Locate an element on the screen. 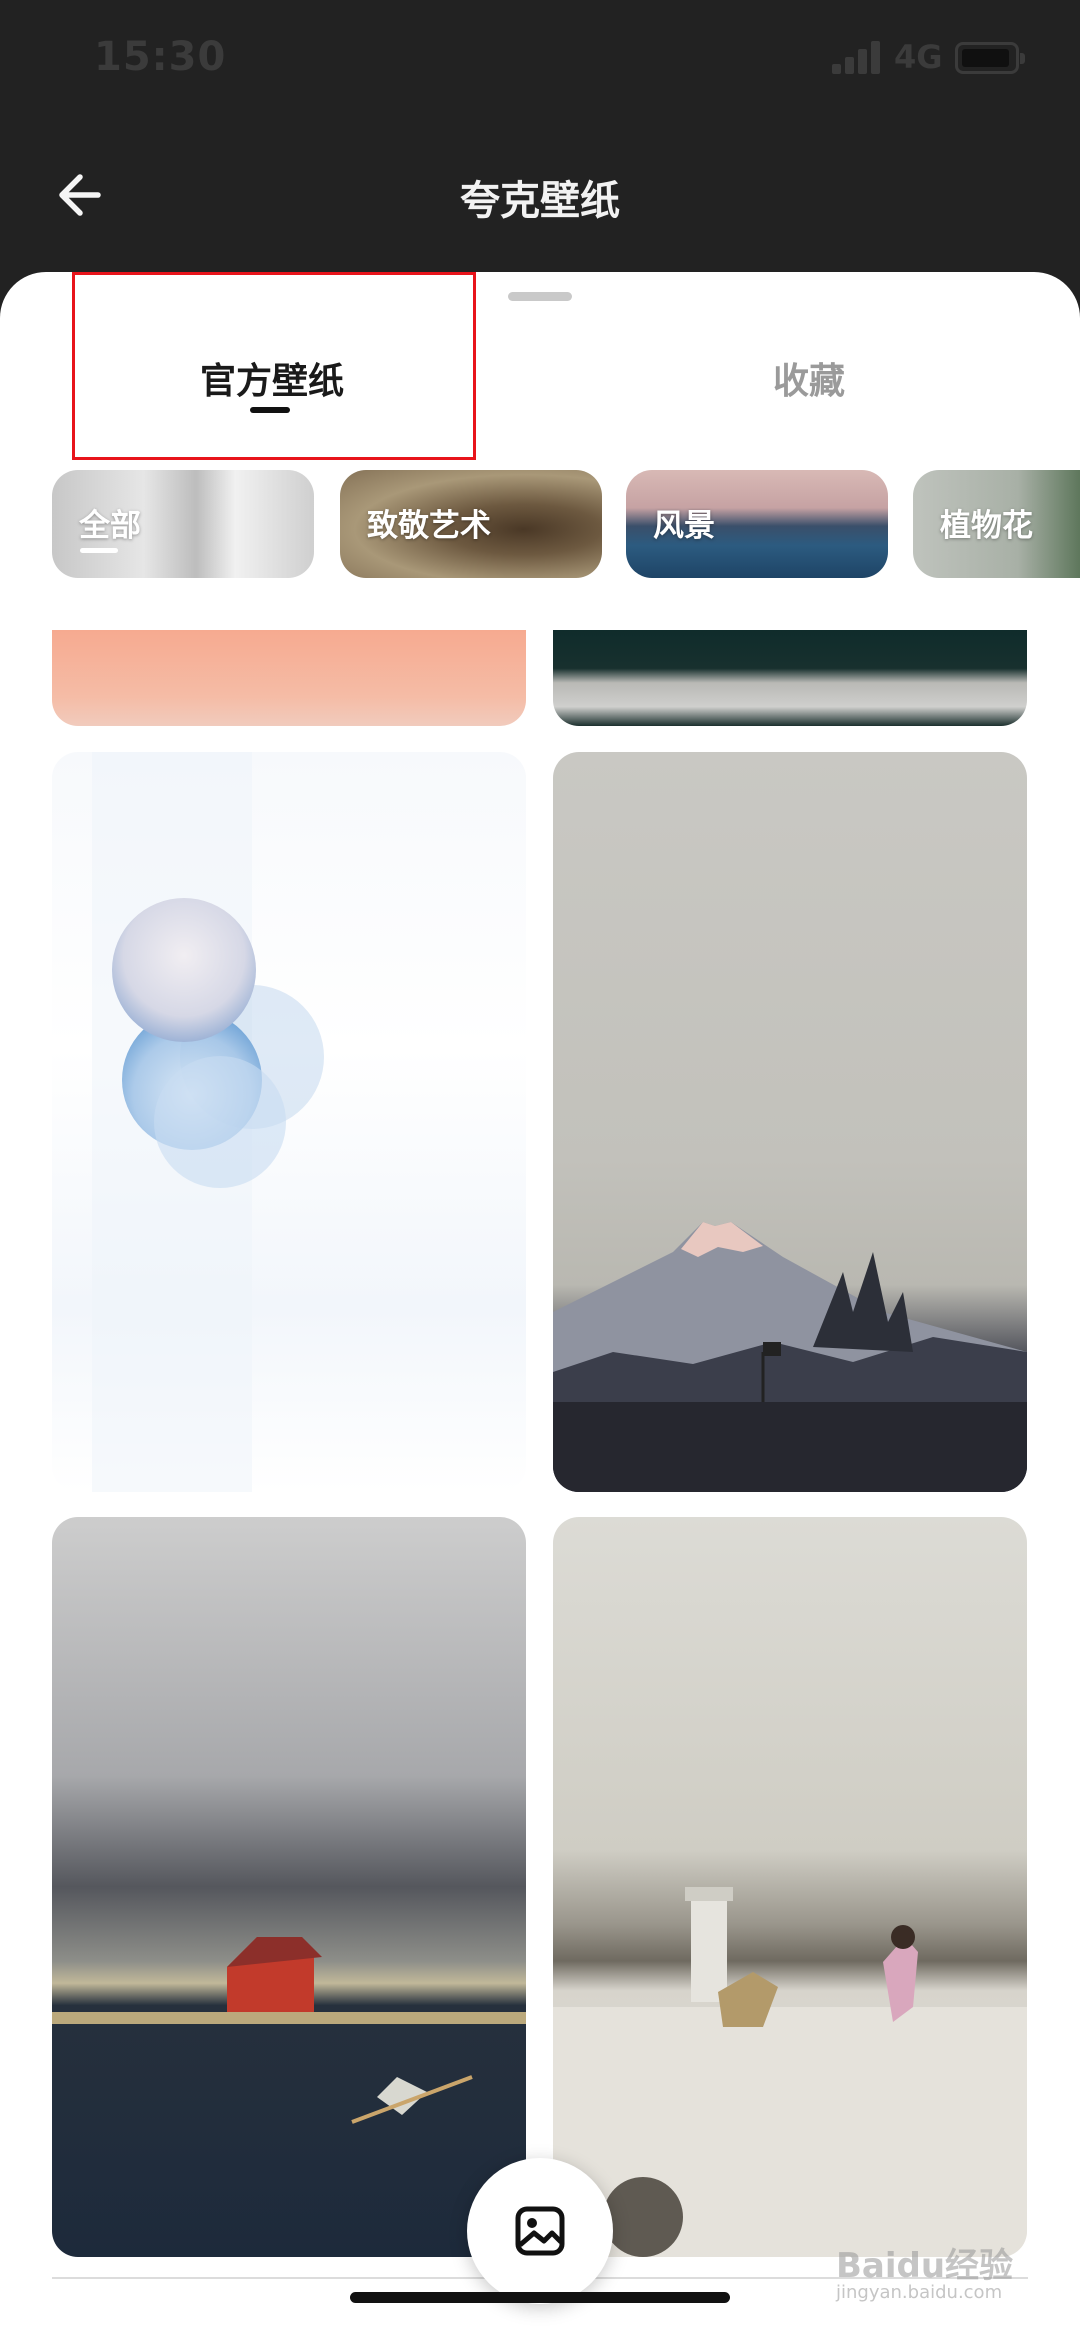  image-icon is located at coordinates (540, 2231).